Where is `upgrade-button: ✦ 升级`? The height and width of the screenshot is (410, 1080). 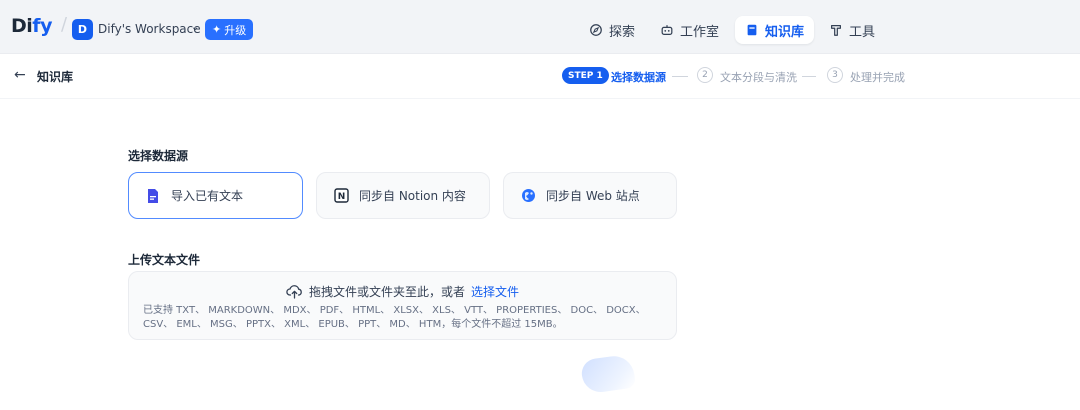
upgrade-button: ✦ 升级 is located at coordinates (229, 29).